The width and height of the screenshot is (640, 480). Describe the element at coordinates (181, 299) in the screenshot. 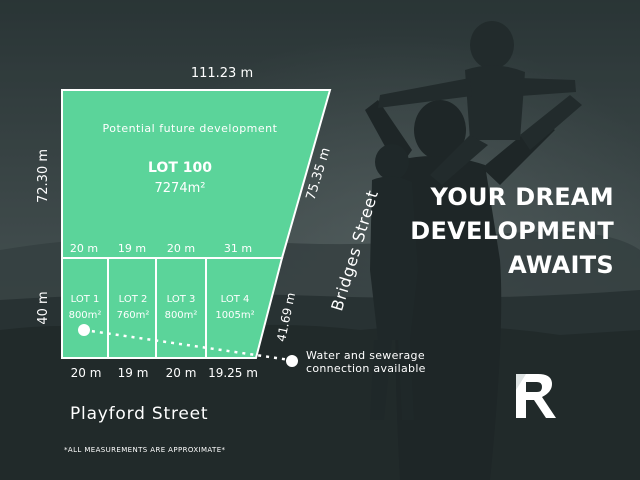

I see `lot-3-name: LOT 3` at that location.